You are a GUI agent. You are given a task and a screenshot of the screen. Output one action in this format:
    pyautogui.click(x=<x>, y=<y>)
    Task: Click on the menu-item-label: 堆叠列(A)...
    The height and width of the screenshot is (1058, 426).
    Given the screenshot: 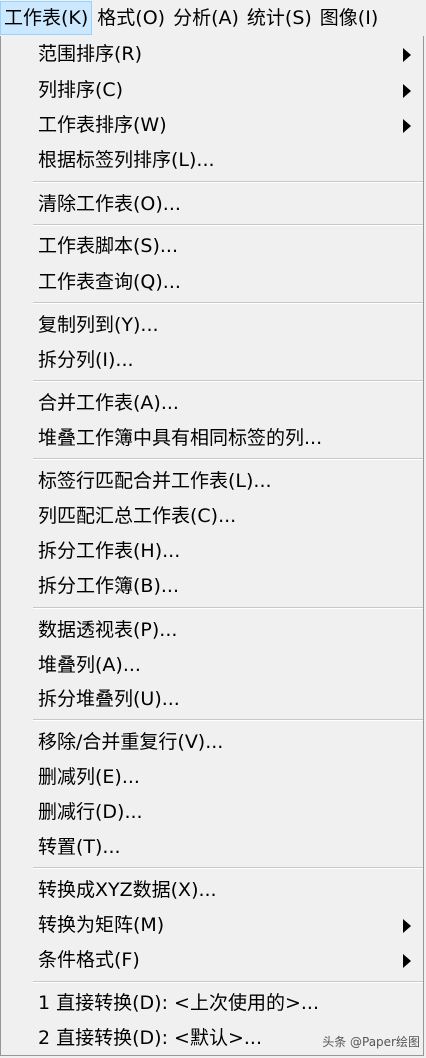 What is the action you would take?
    pyautogui.click(x=89, y=665)
    